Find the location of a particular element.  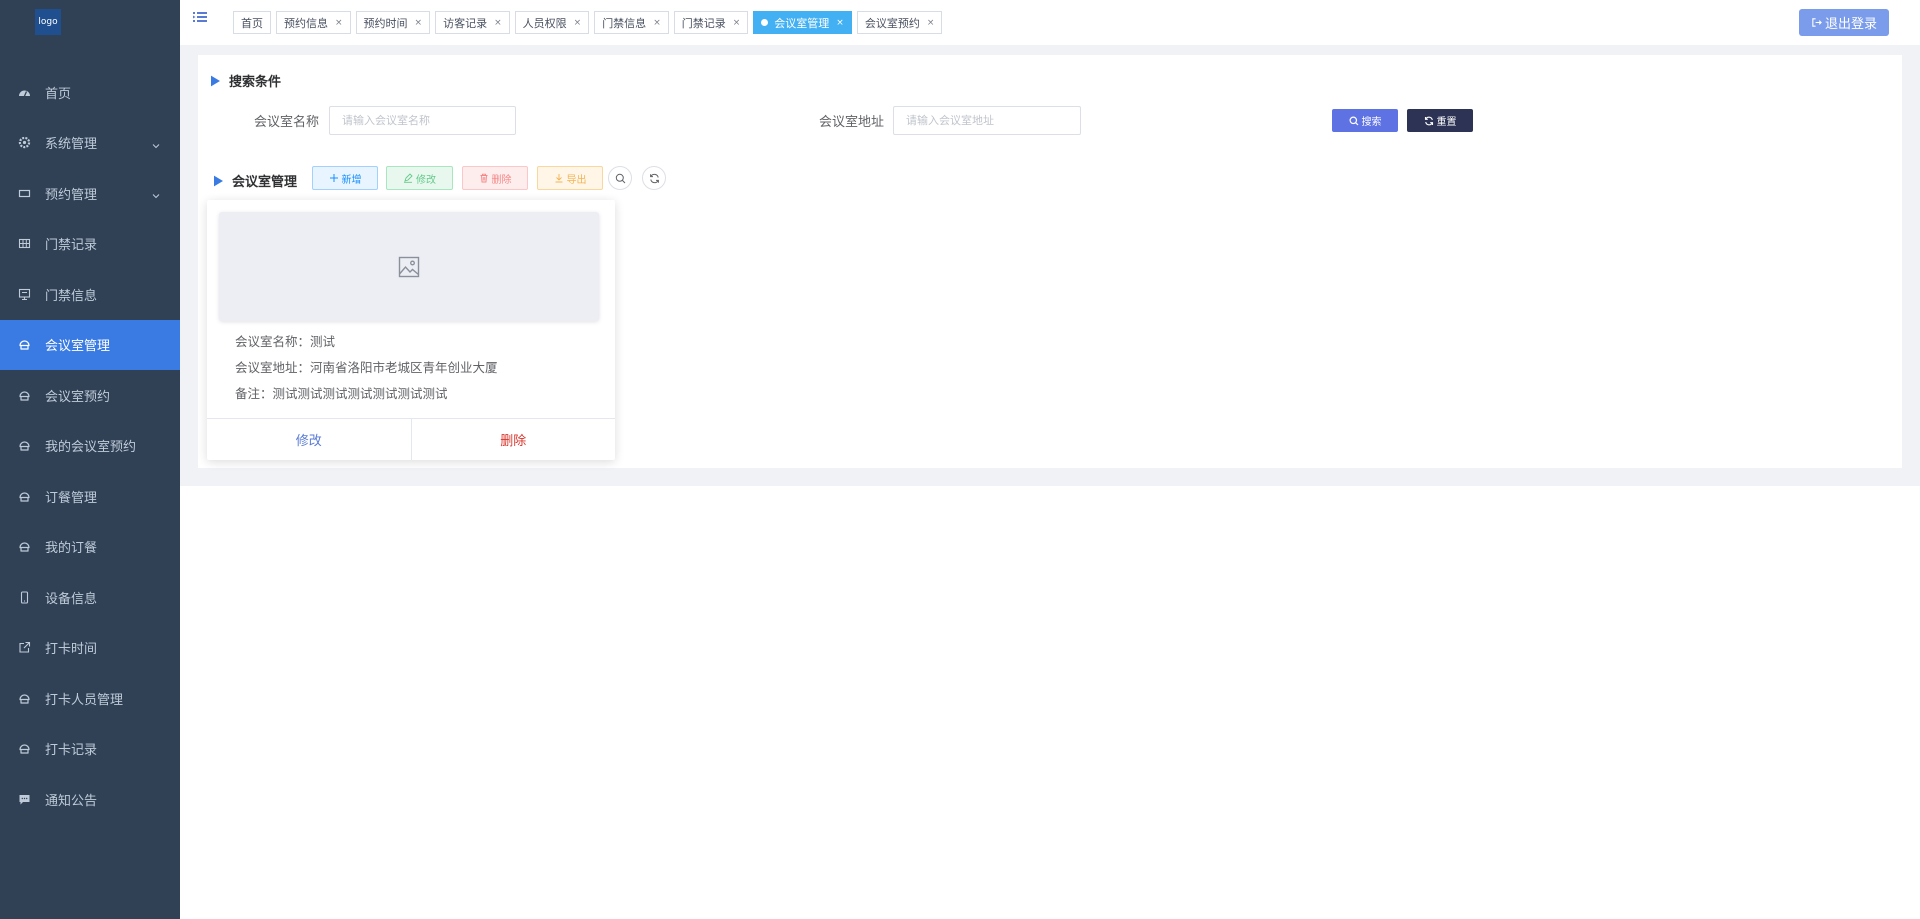

monitor-icon is located at coordinates (24, 294).